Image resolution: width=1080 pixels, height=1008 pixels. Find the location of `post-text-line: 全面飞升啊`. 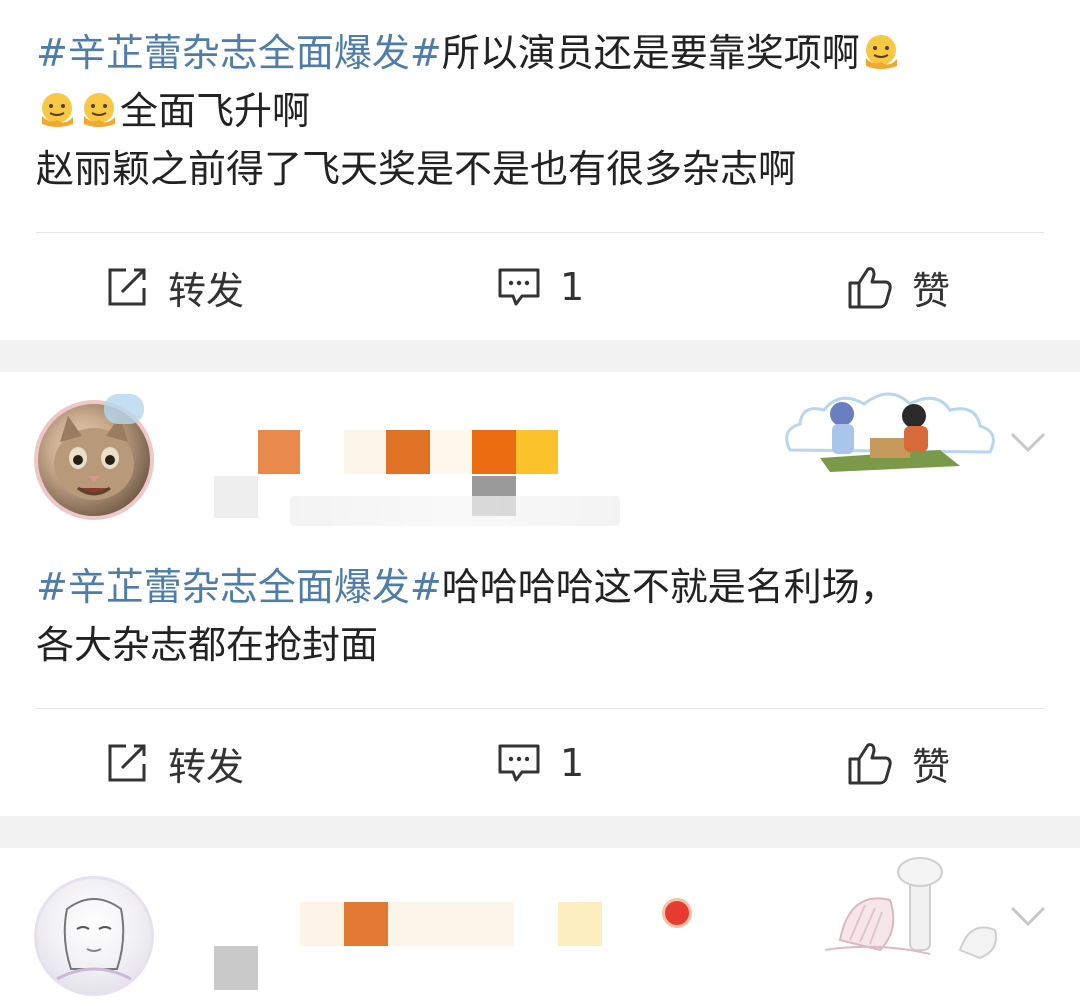

post-text-line: 全面飞升啊 is located at coordinates (215, 111).